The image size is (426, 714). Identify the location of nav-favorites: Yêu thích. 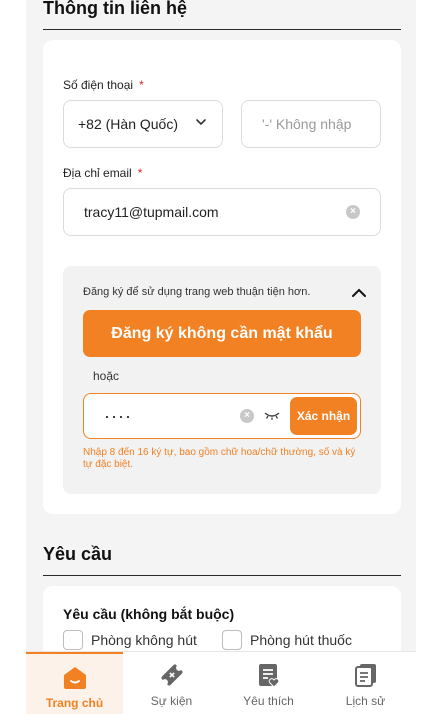
(268, 683).